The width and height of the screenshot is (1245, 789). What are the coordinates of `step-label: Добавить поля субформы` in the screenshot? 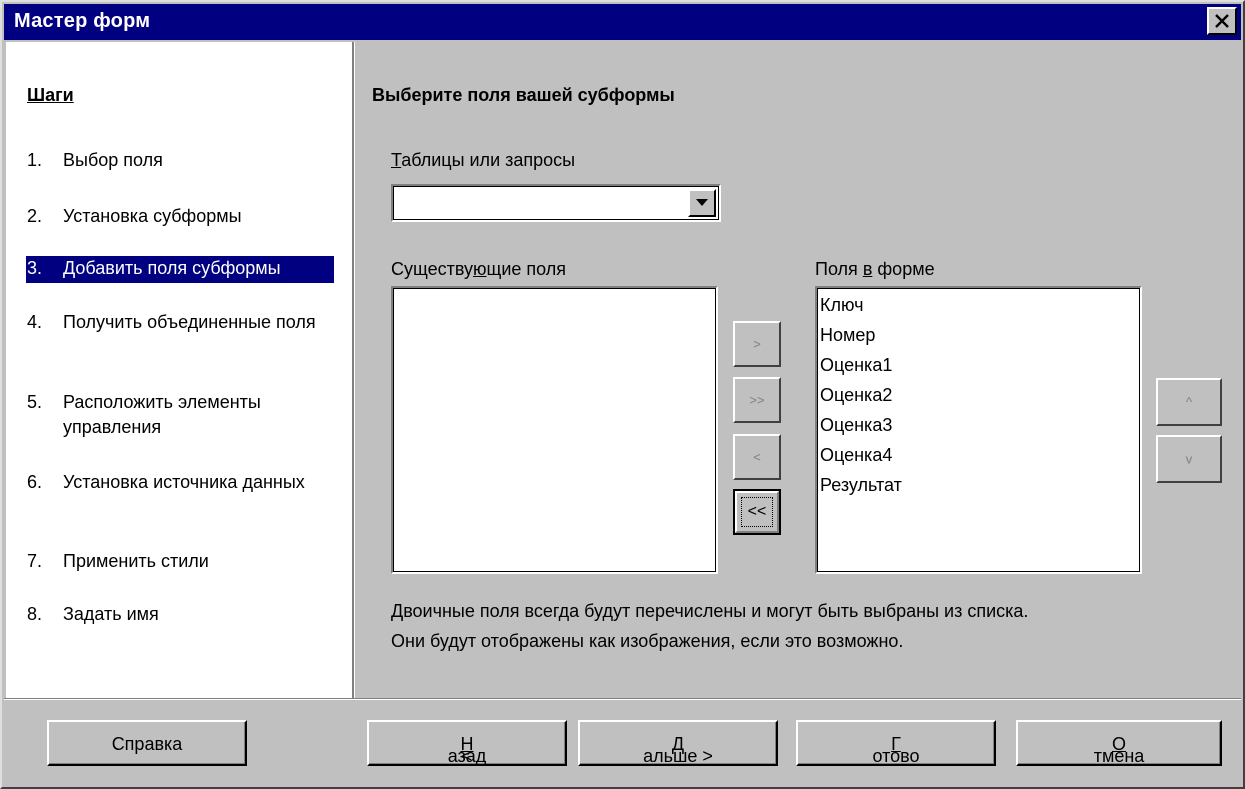 It's located at (172, 268).